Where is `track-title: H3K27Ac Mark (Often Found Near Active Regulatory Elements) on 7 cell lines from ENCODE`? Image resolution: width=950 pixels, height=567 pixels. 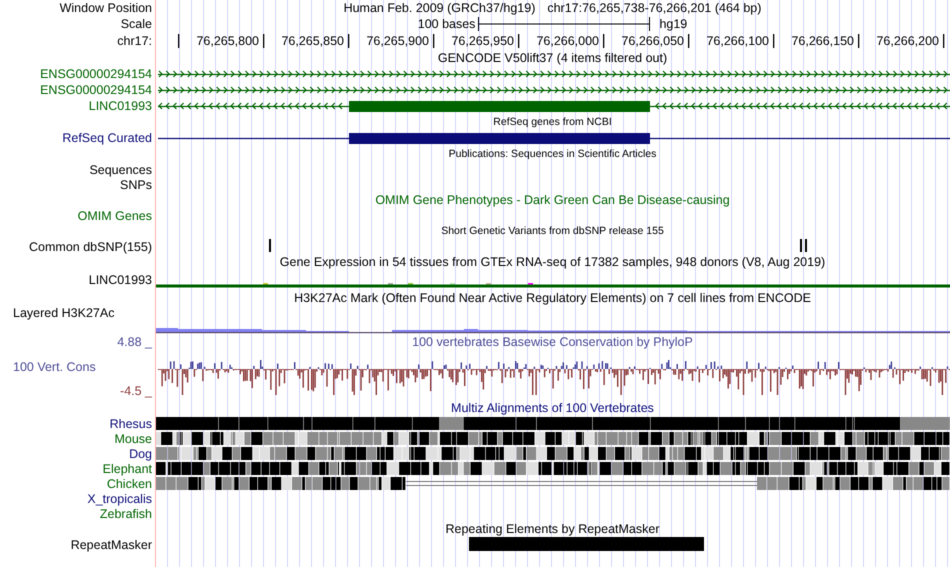
track-title: H3K27Ac Mark (Often Found Near Active Regulatory Elements) on 7 cell lines from ENCODE is located at coordinates (552, 298).